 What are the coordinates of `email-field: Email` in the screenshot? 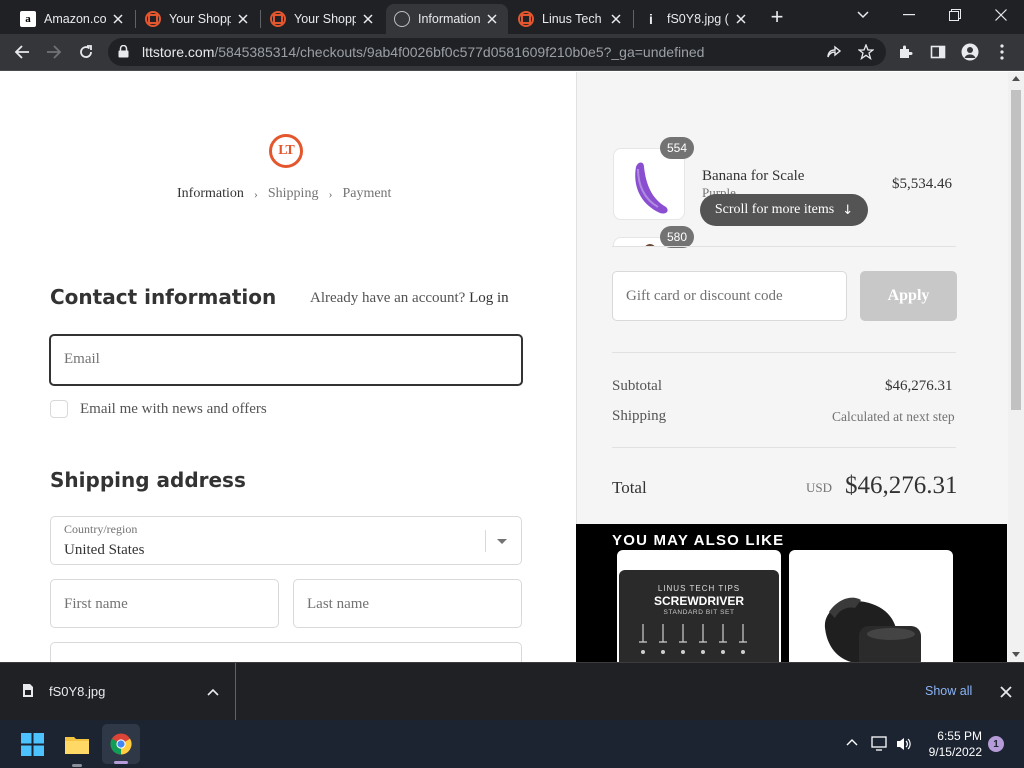 It's located at (286, 360).